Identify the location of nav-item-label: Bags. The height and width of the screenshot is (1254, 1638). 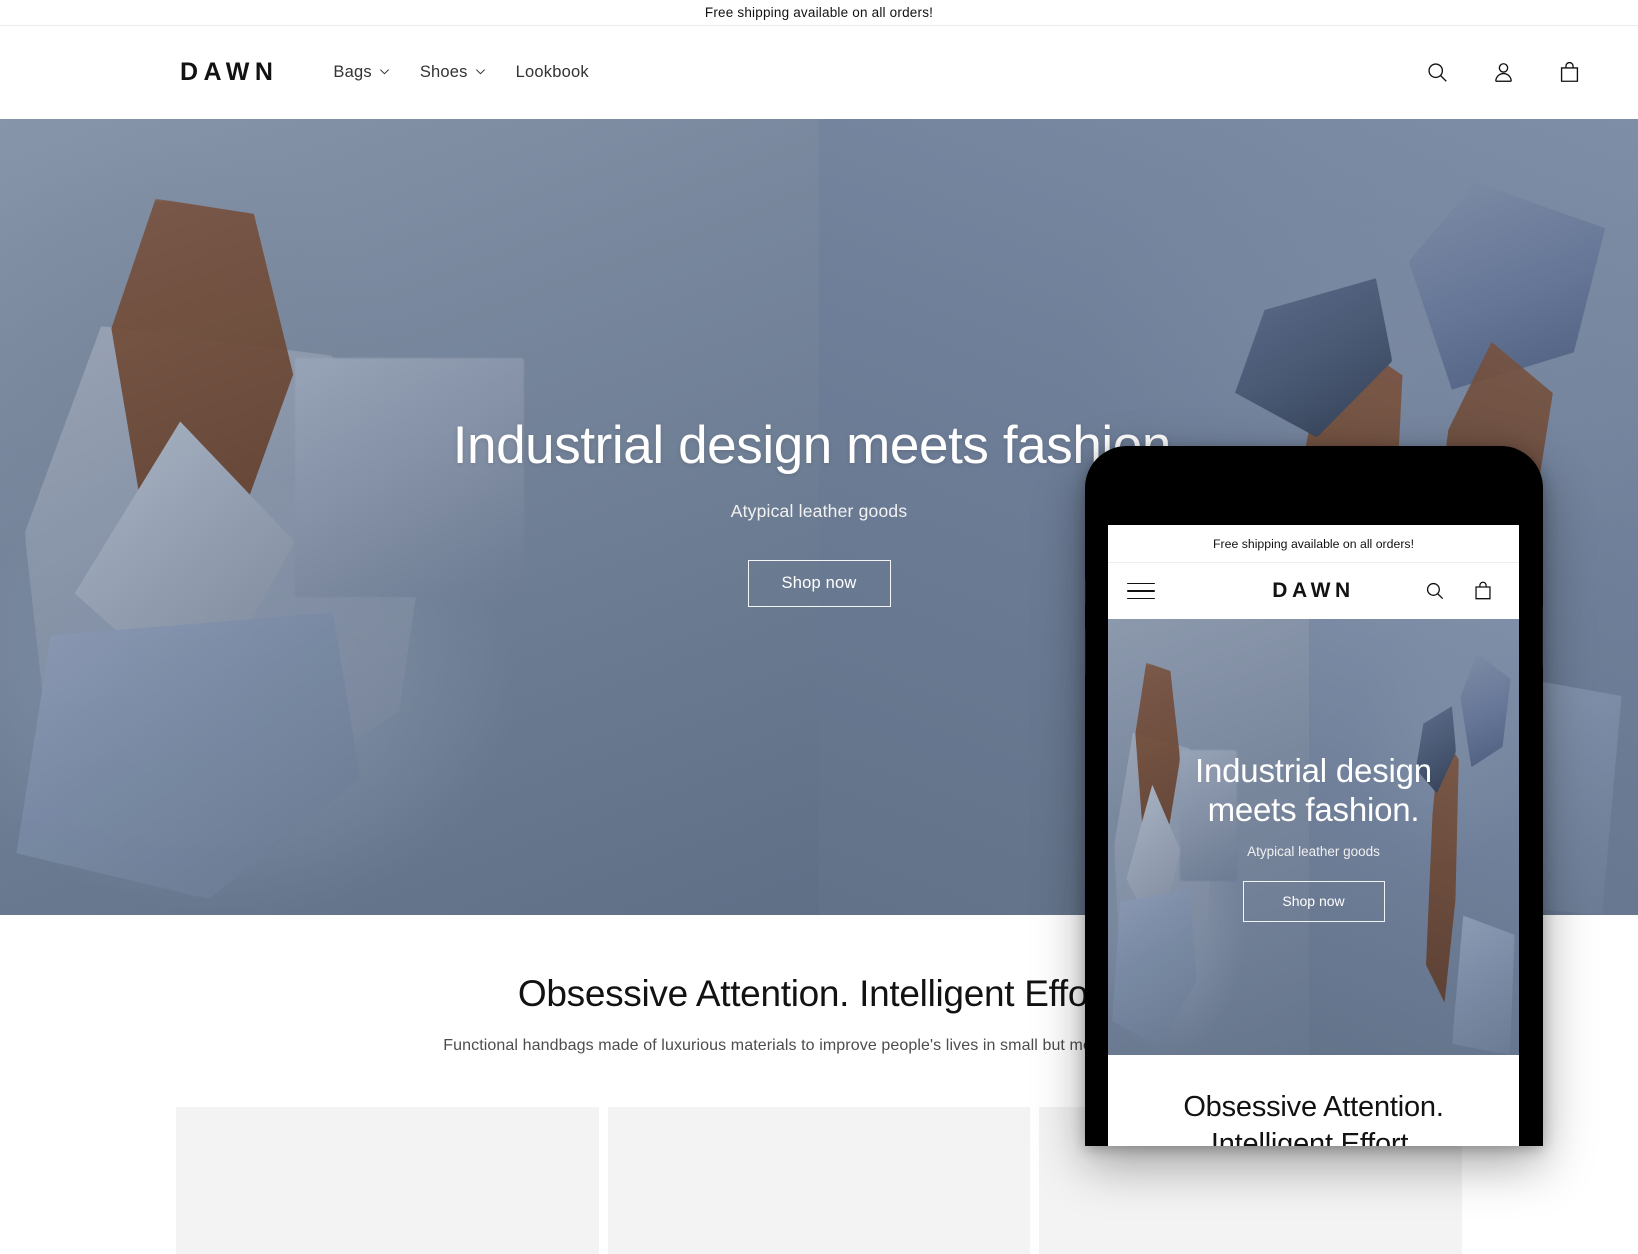
(352, 72).